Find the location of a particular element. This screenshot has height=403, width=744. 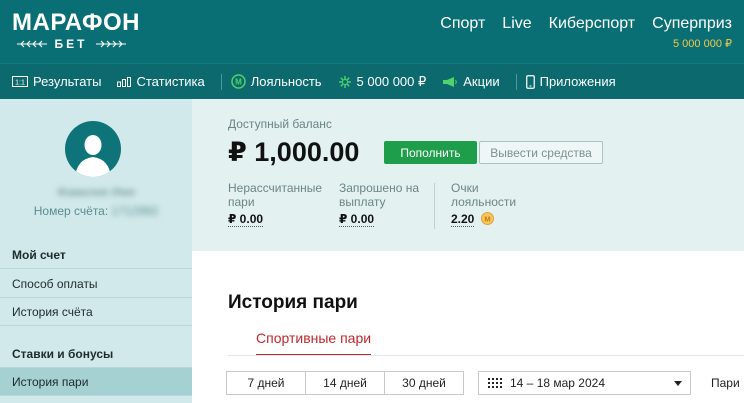

requested-payout-label-line1: Запрошено на is located at coordinates (379, 188).